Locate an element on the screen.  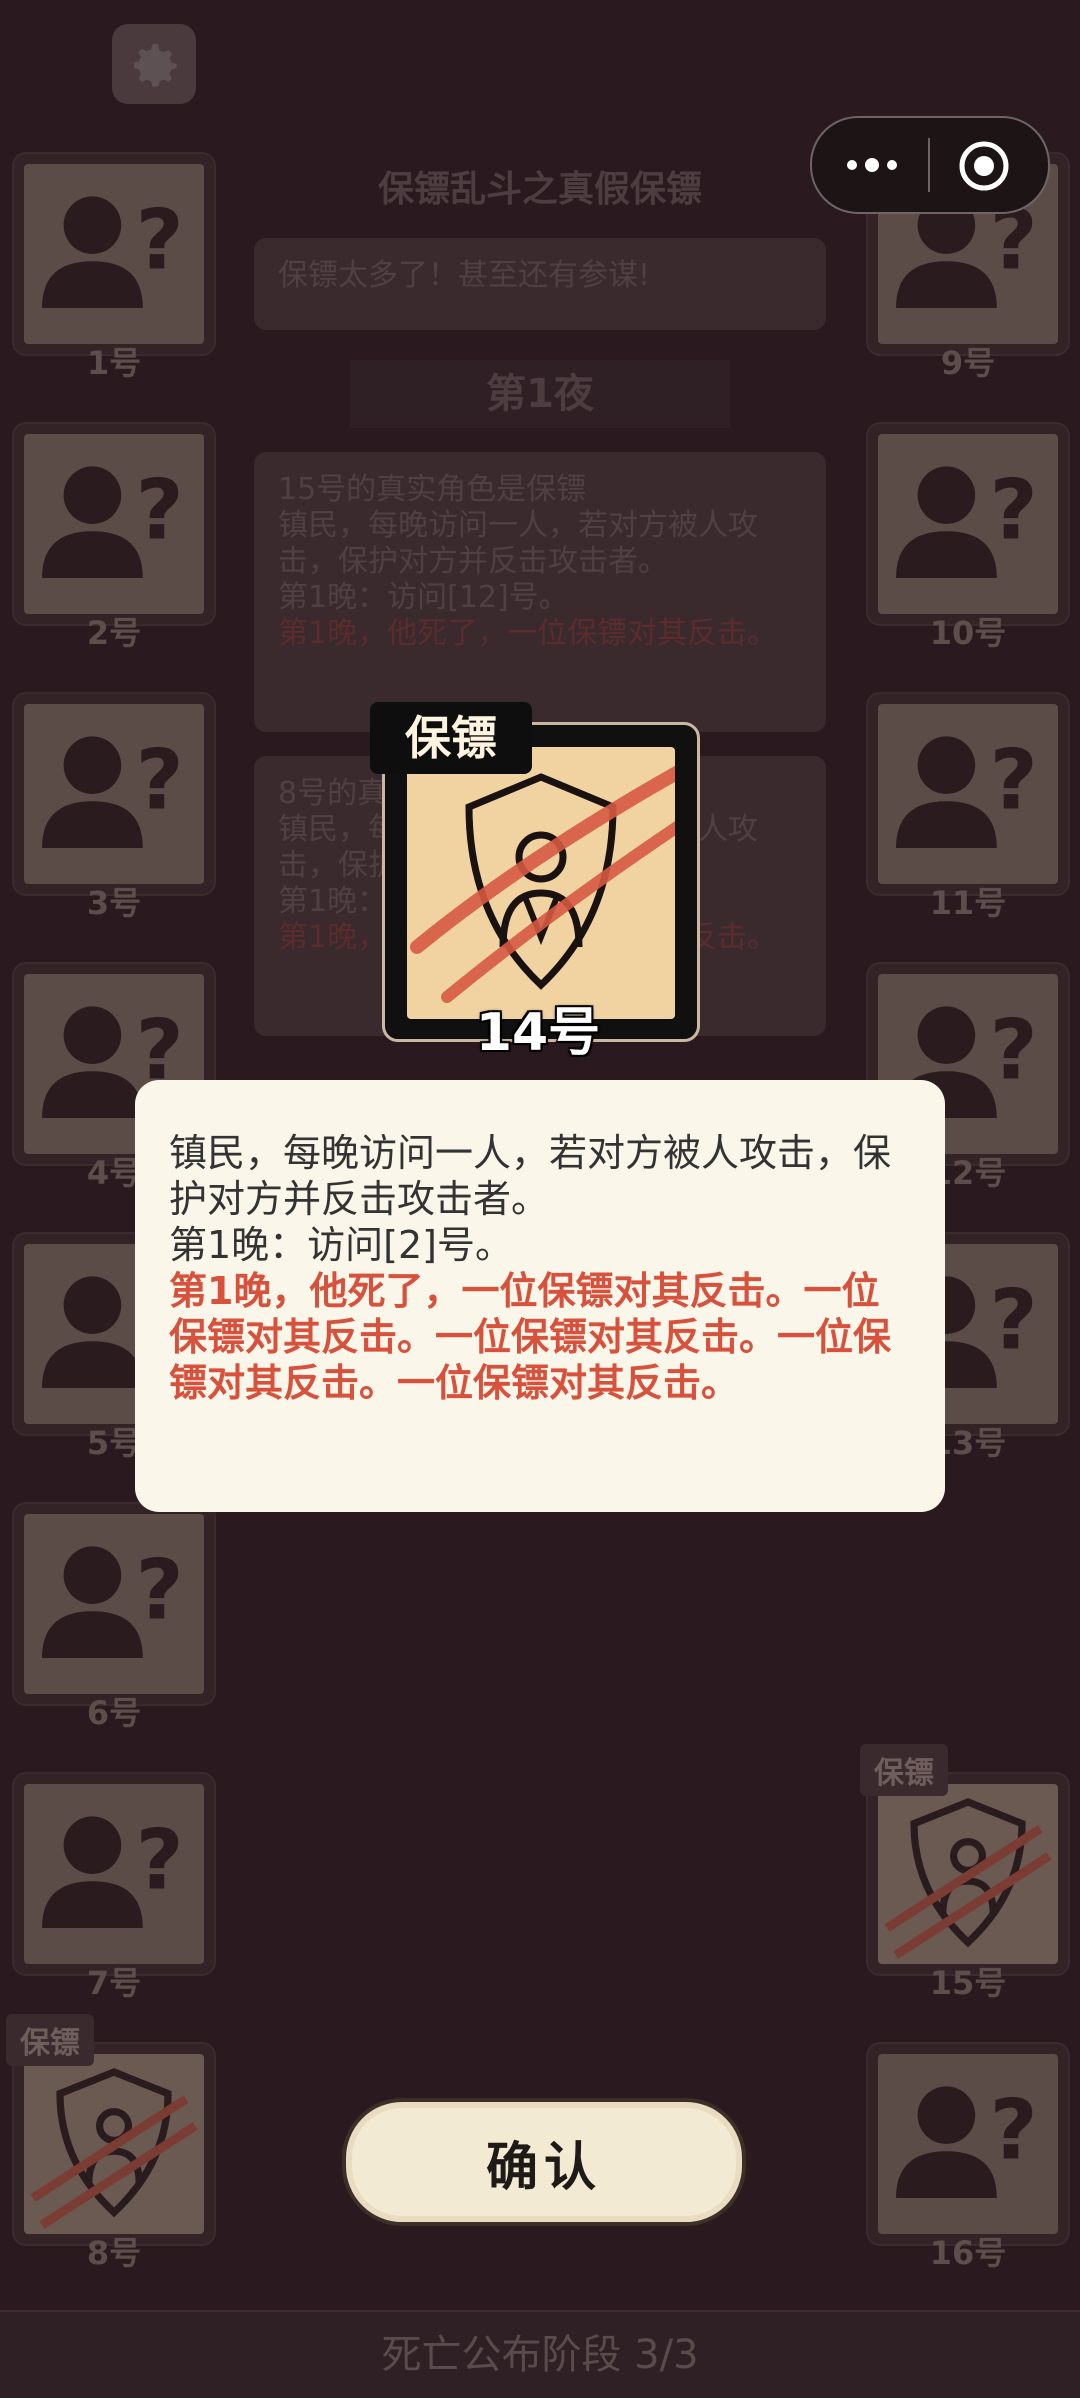
player-slot: ? 2号 is located at coordinates (114, 537).